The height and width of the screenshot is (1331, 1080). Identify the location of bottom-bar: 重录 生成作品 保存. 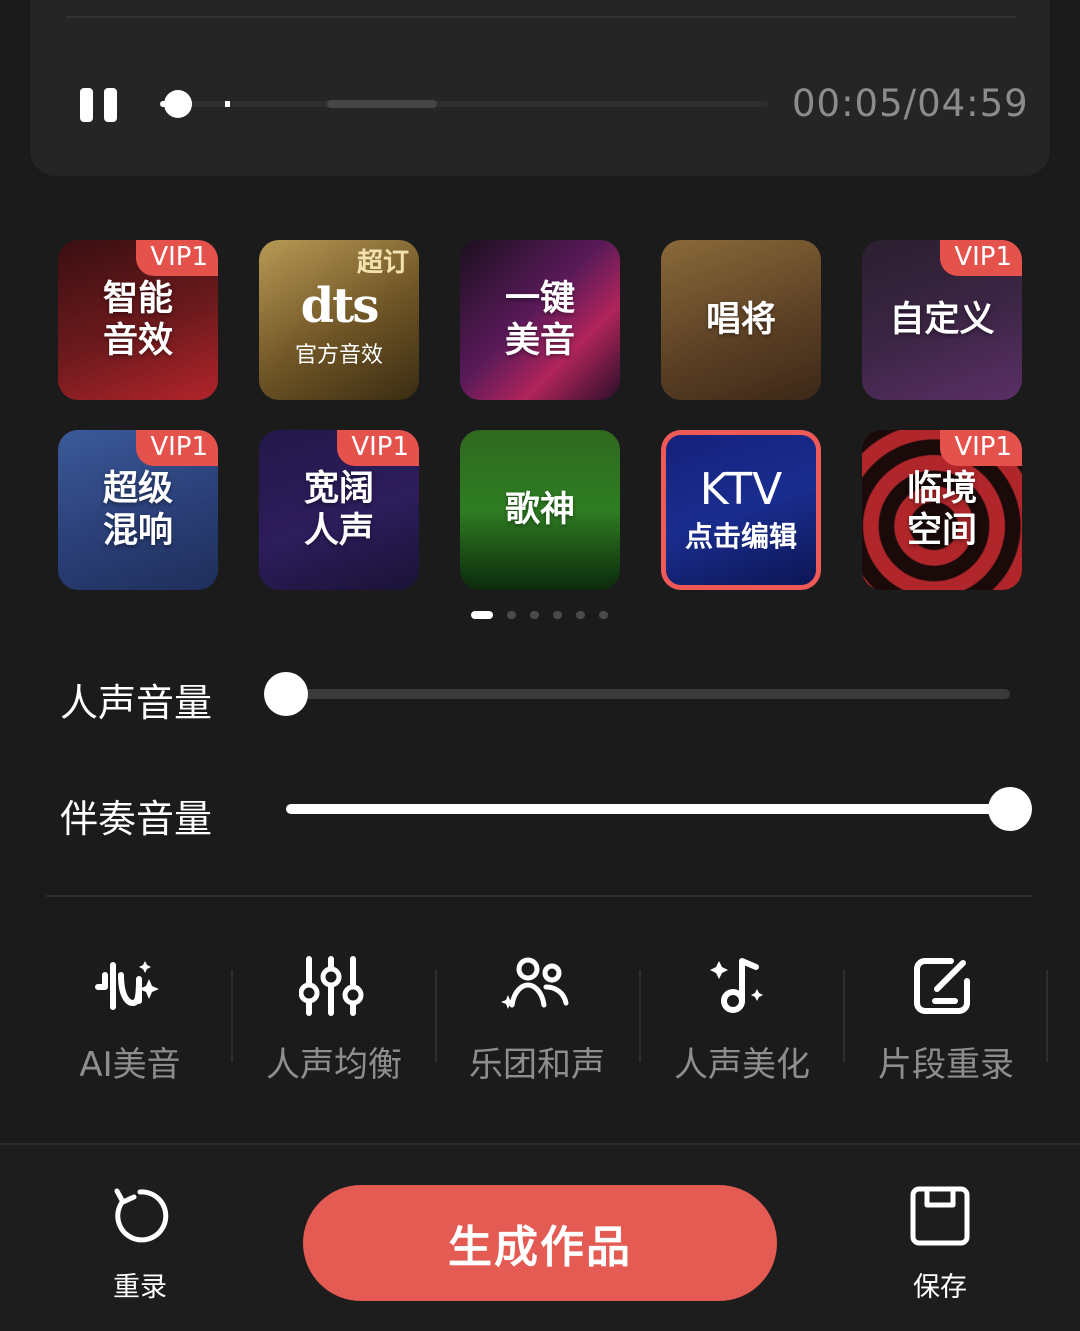
(540, 1237).